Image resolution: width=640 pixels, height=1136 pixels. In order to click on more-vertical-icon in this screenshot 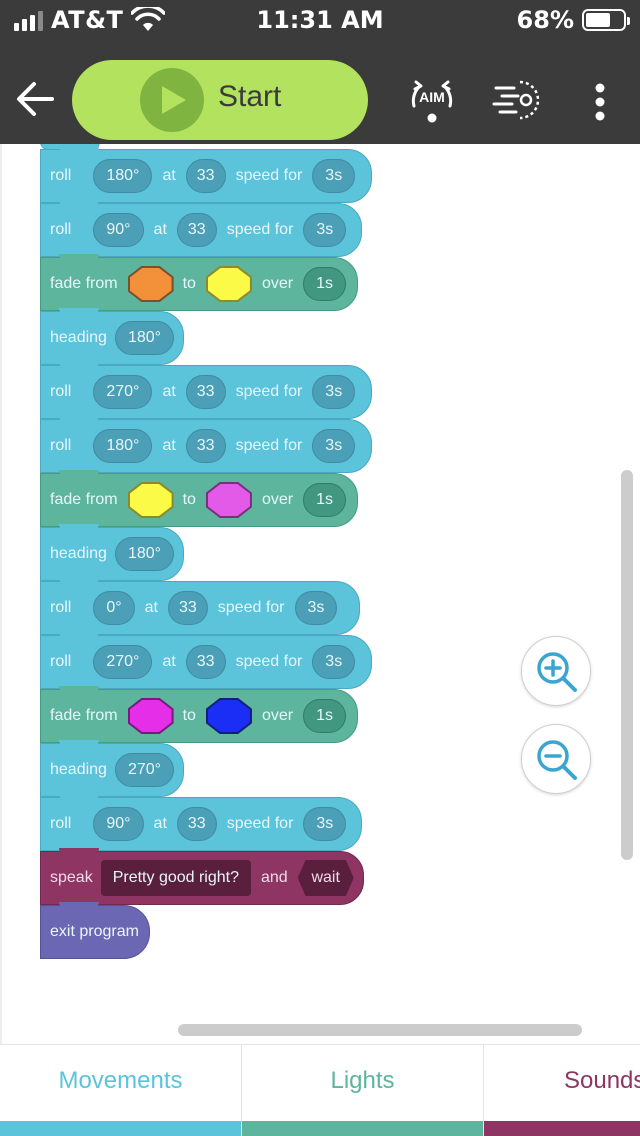, I will do `click(600, 102)`.